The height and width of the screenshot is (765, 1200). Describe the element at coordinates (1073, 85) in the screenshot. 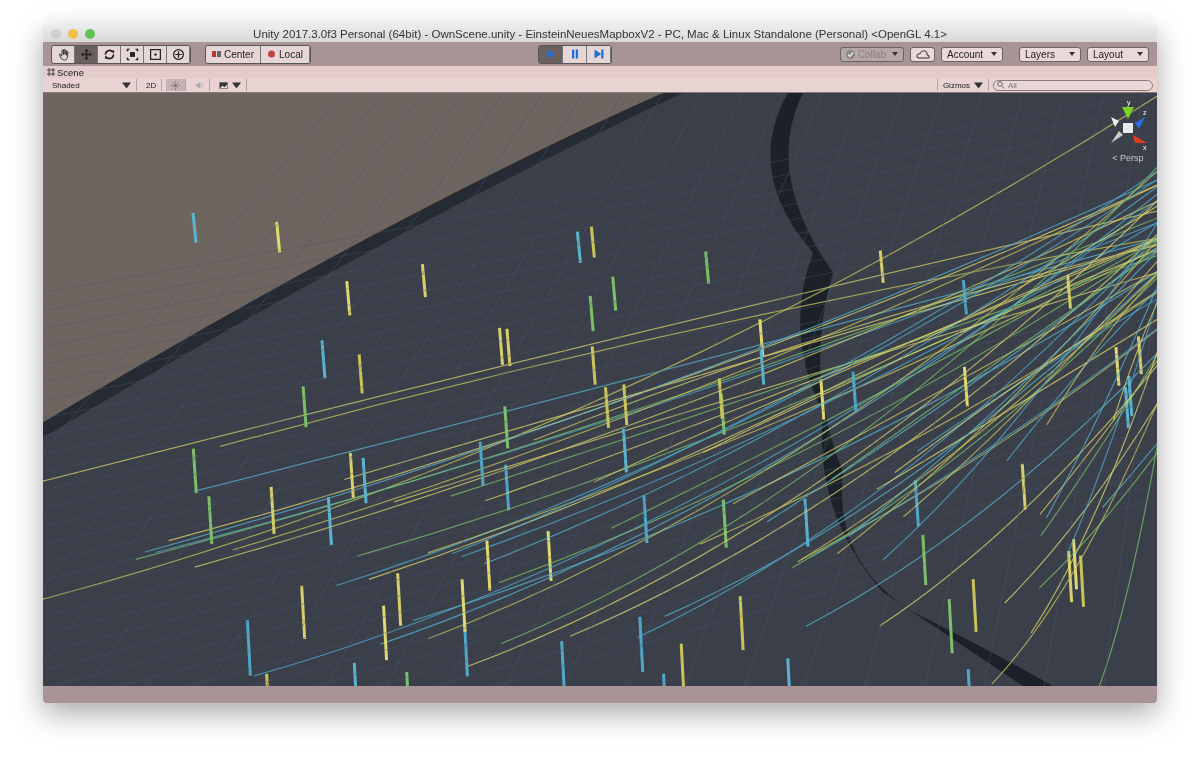

I see `search-field: All` at that location.